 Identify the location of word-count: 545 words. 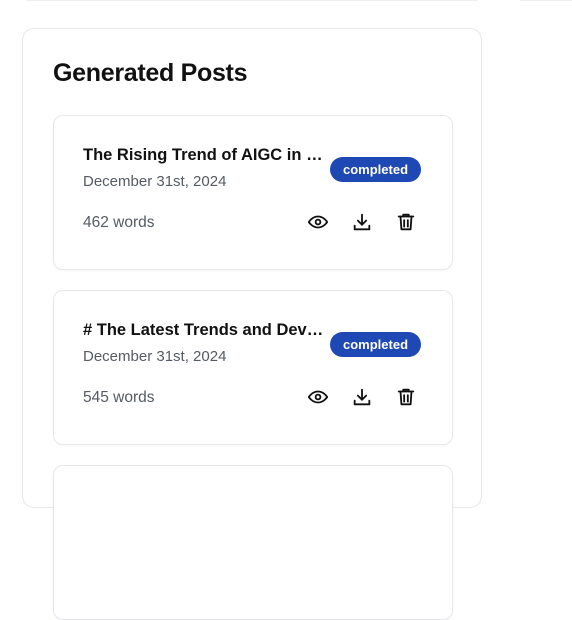
(119, 397).